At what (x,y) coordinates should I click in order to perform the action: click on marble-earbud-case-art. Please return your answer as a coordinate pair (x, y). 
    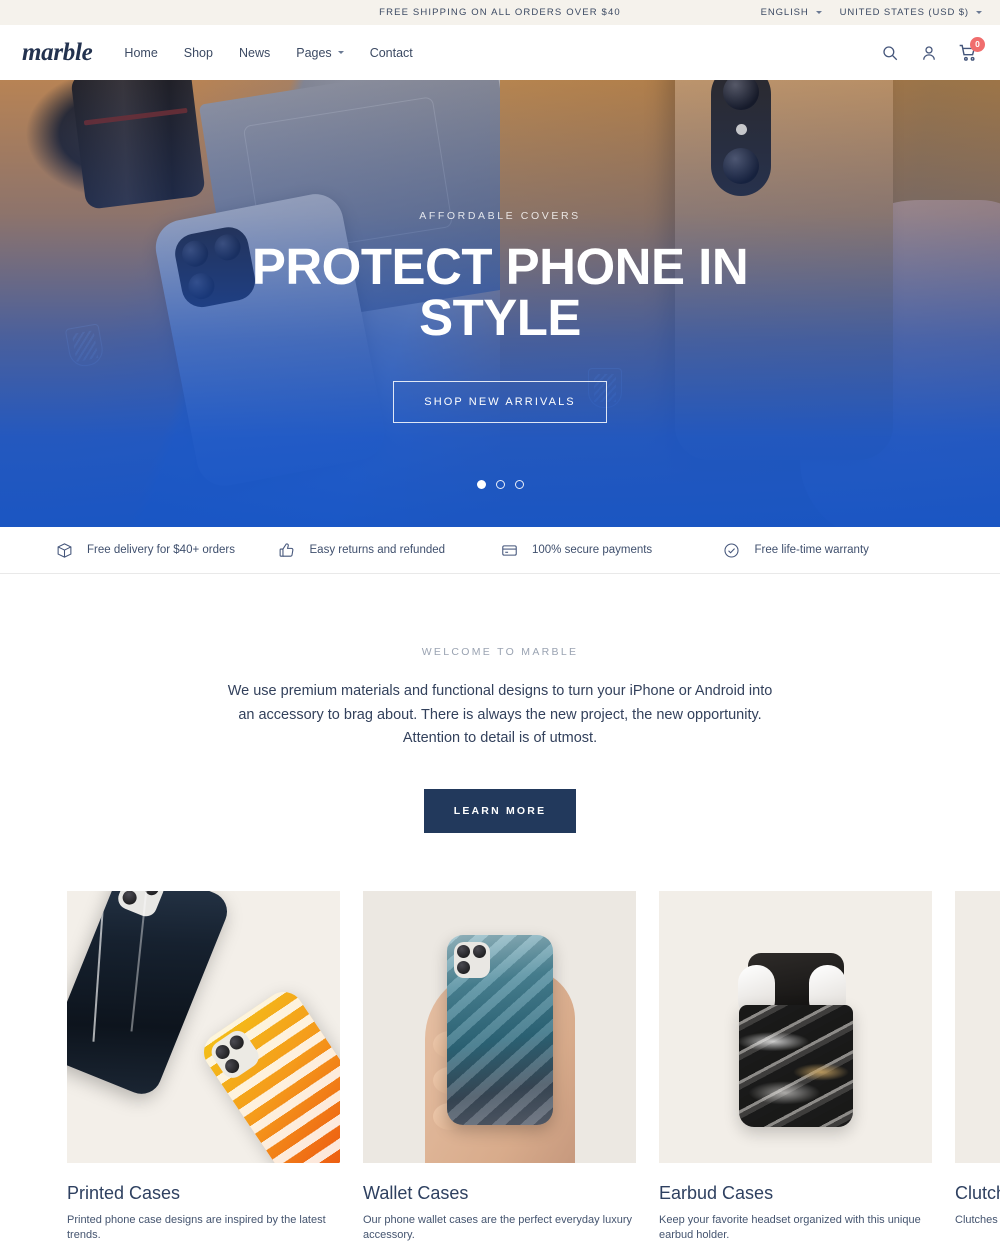
    Looking at the image, I should click on (796, 1065).